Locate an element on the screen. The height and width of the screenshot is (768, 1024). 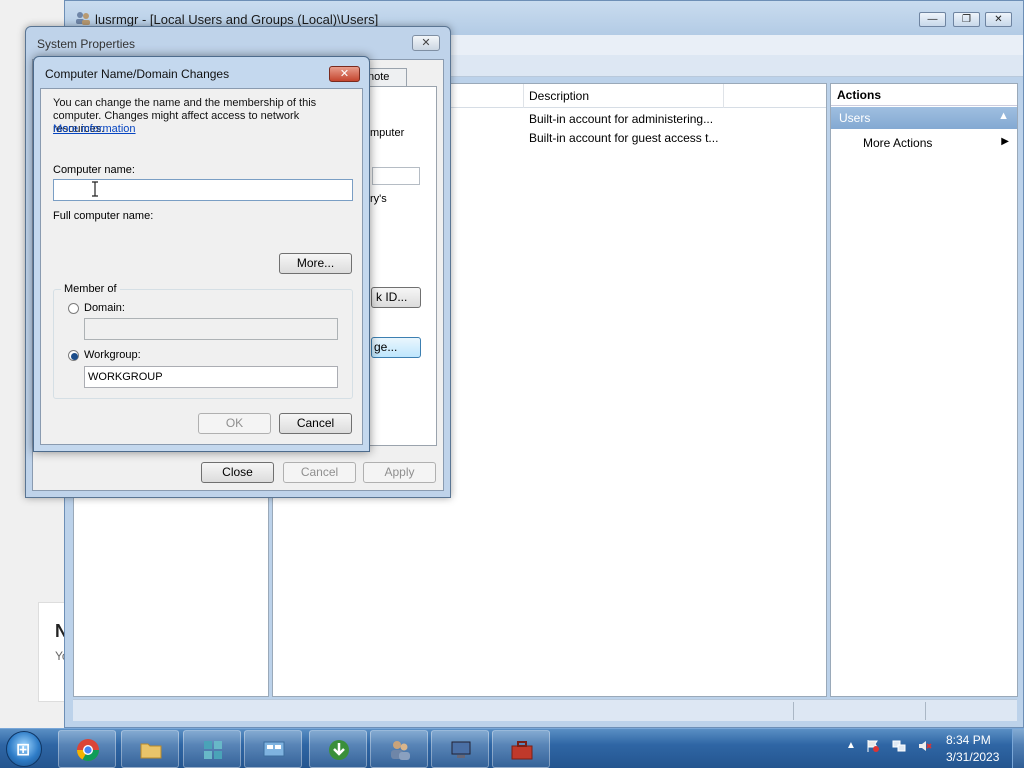
registry-editor-icon is located at coordinates (213, 750).